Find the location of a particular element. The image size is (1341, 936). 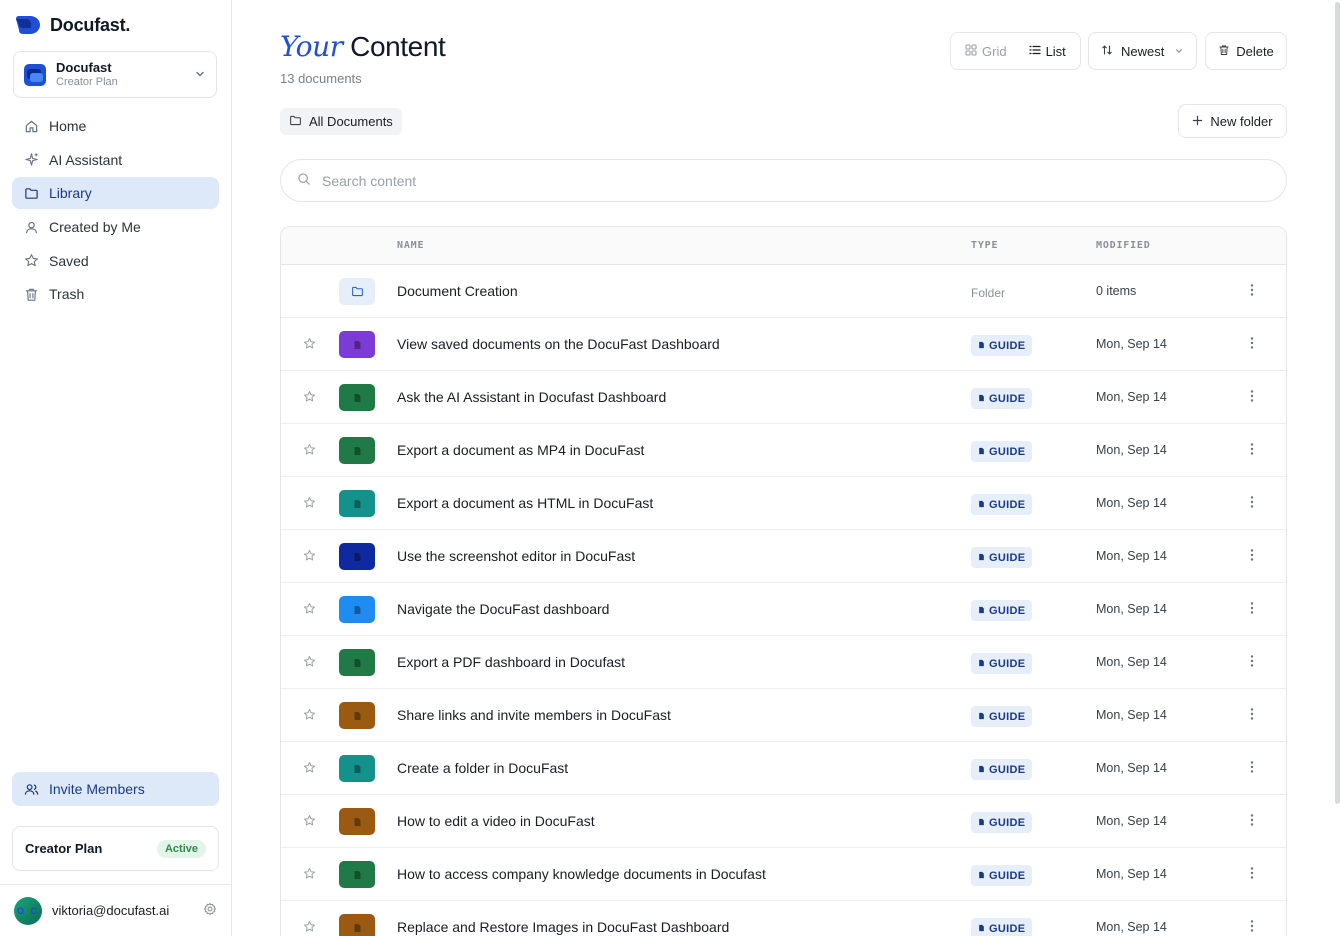

sidebar-item-ai-assistant: AI Assistant is located at coordinates (115, 160).